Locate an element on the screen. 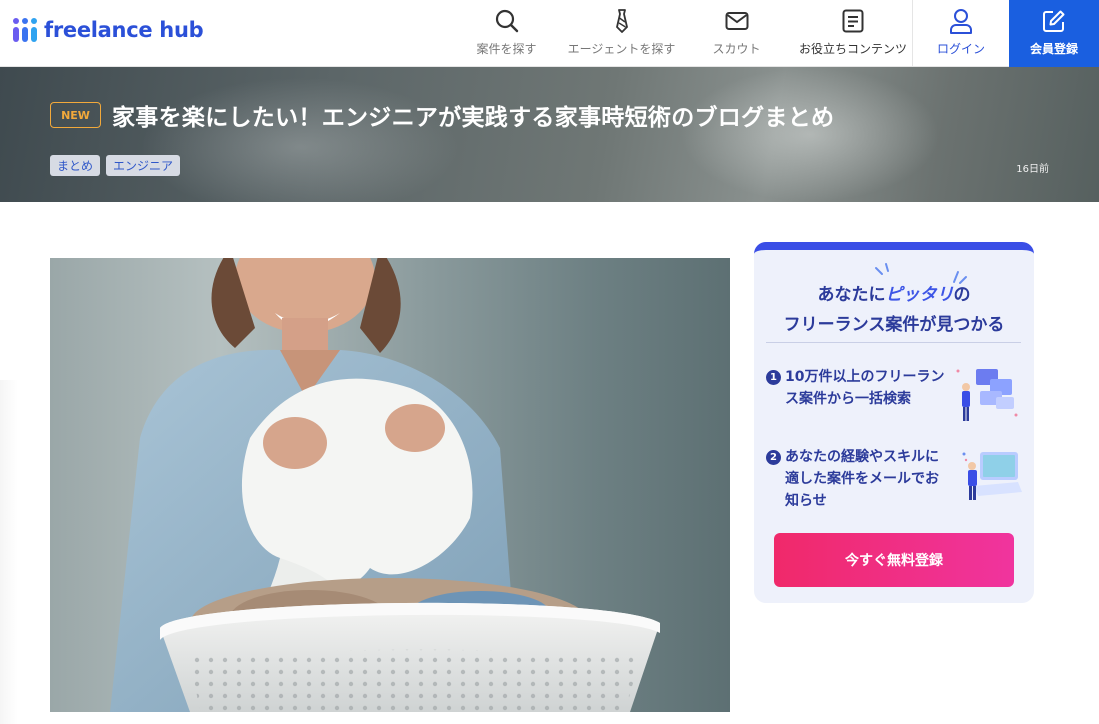 This screenshot has width=1099, height=724. search-icon is located at coordinates (507, 21).